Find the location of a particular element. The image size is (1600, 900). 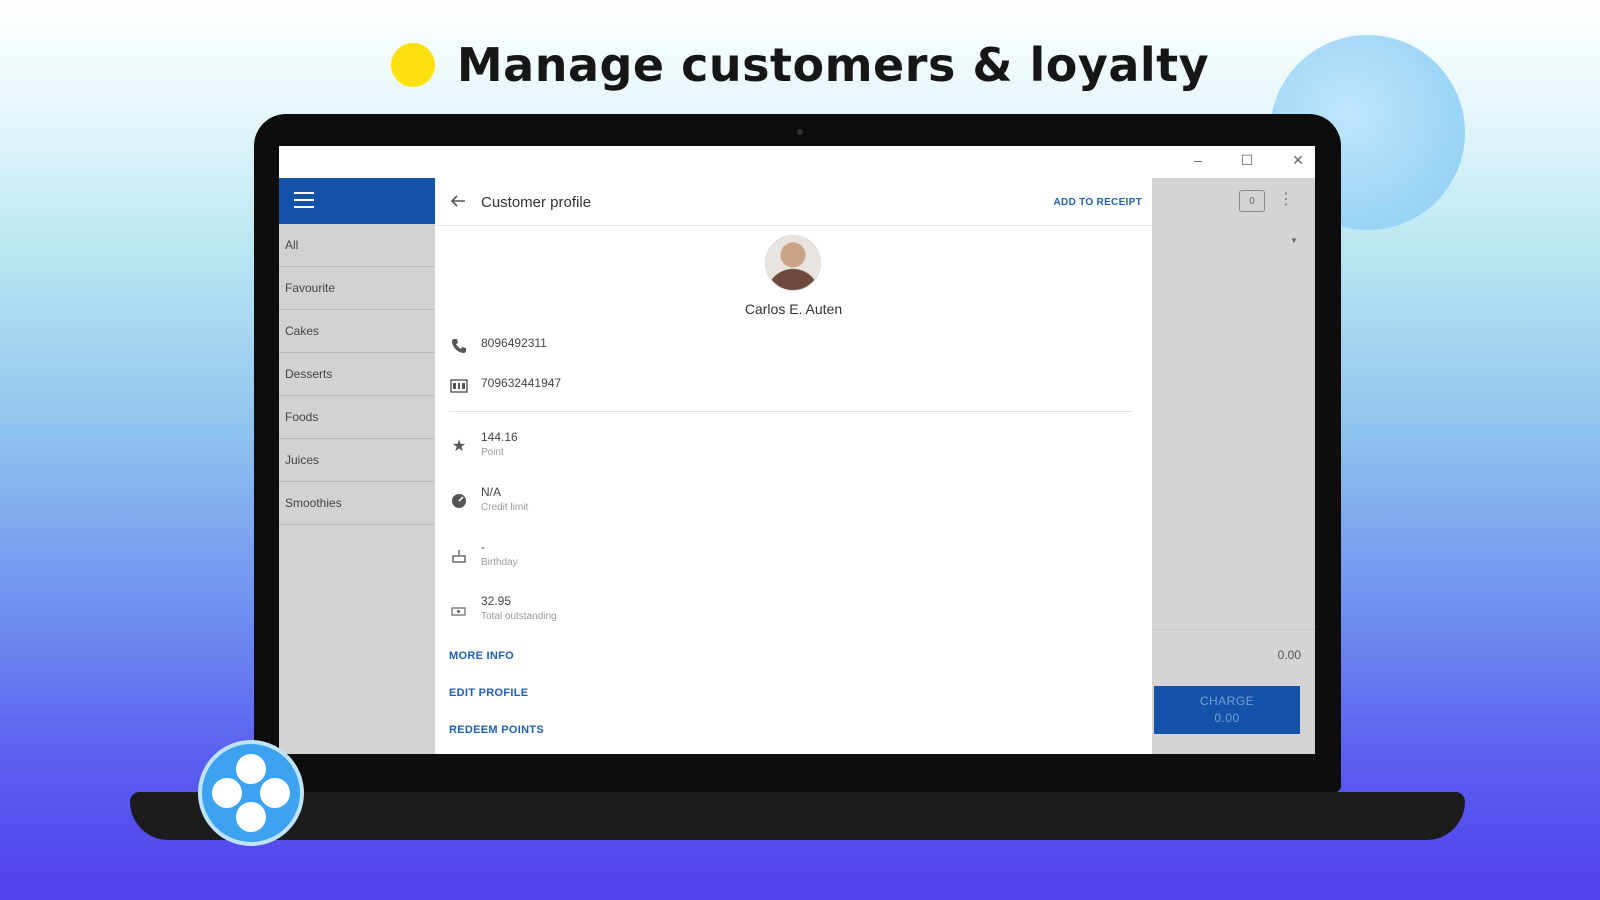

promo-headline: Manage customers & loyalty is located at coordinates (800, 65).